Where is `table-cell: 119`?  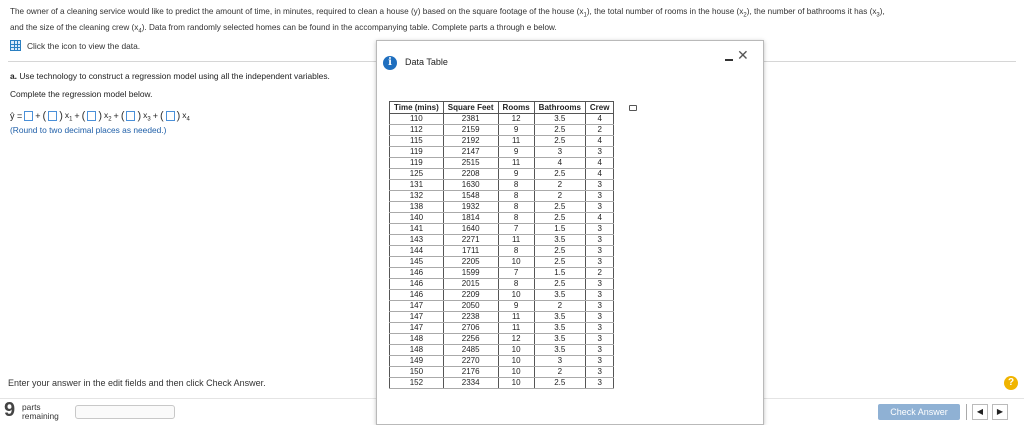
table-cell: 119 is located at coordinates (416, 152).